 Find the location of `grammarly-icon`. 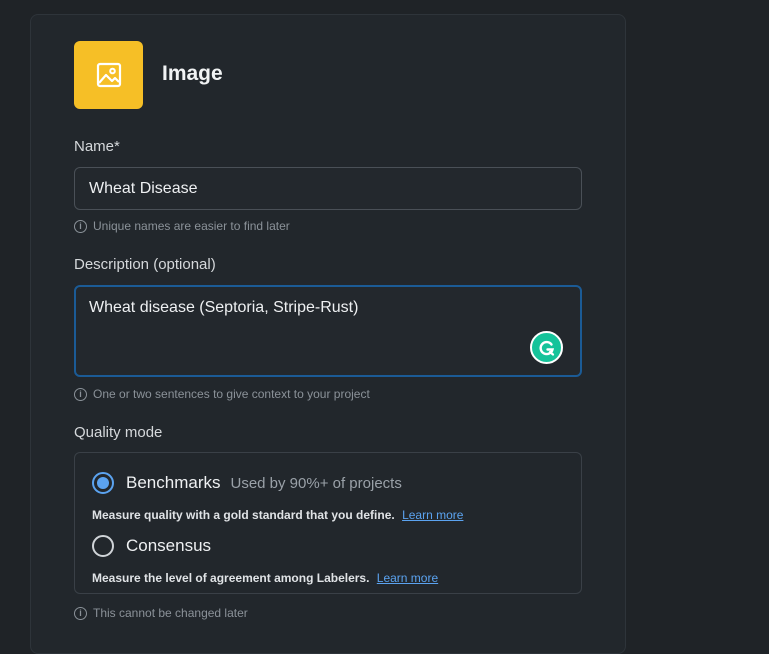

grammarly-icon is located at coordinates (546, 347).